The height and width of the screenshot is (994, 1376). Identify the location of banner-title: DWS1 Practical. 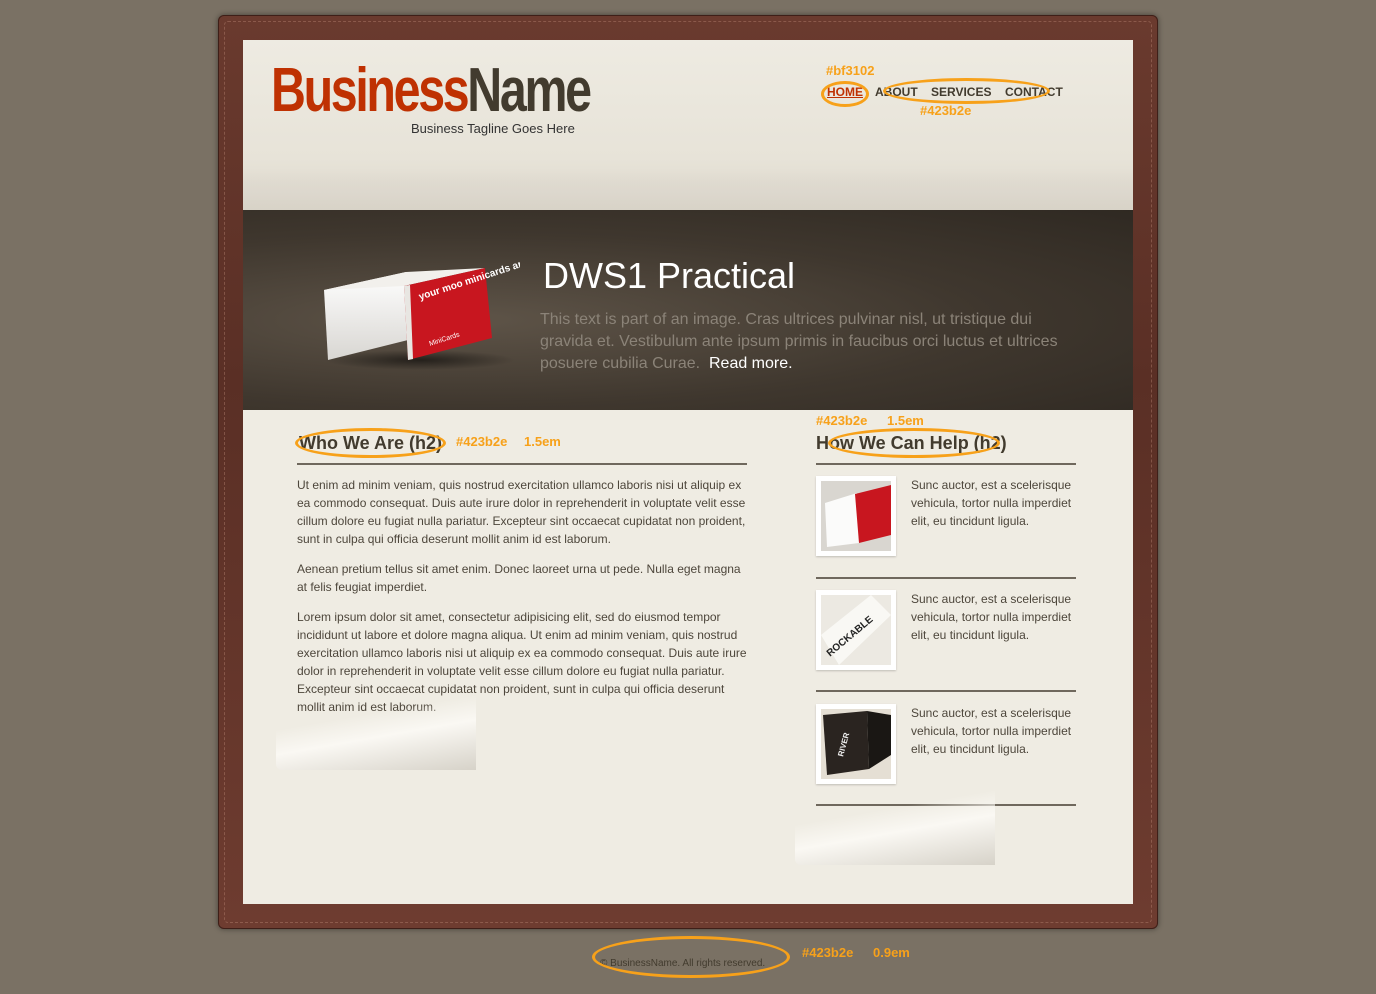
(669, 275).